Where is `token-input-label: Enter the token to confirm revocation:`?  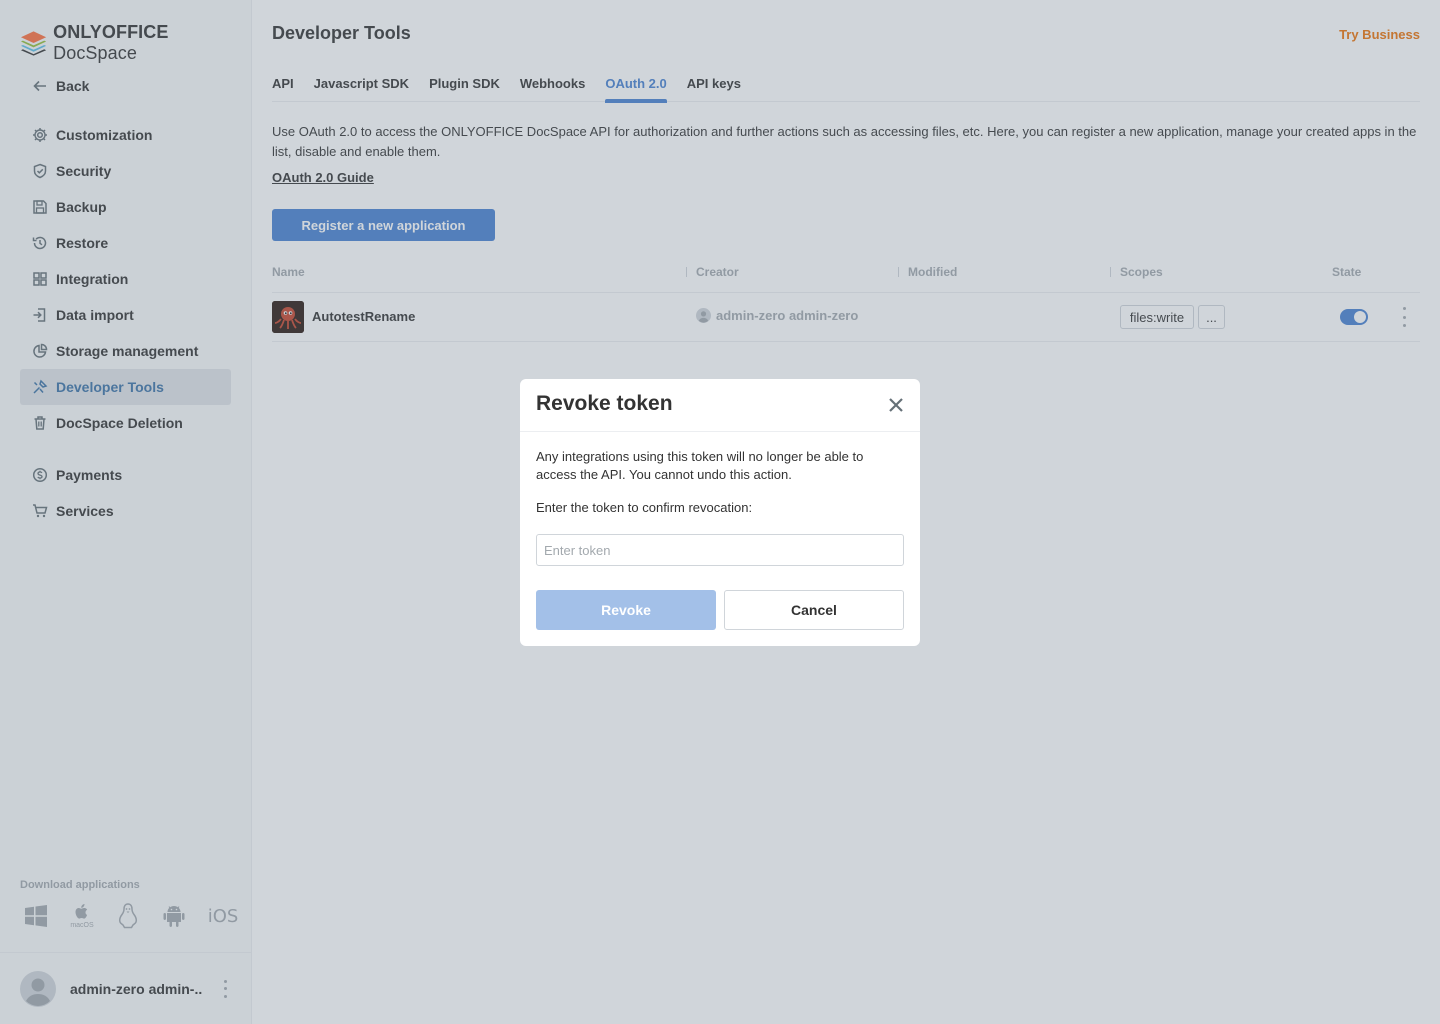 token-input-label: Enter the token to confirm revocation: is located at coordinates (644, 507).